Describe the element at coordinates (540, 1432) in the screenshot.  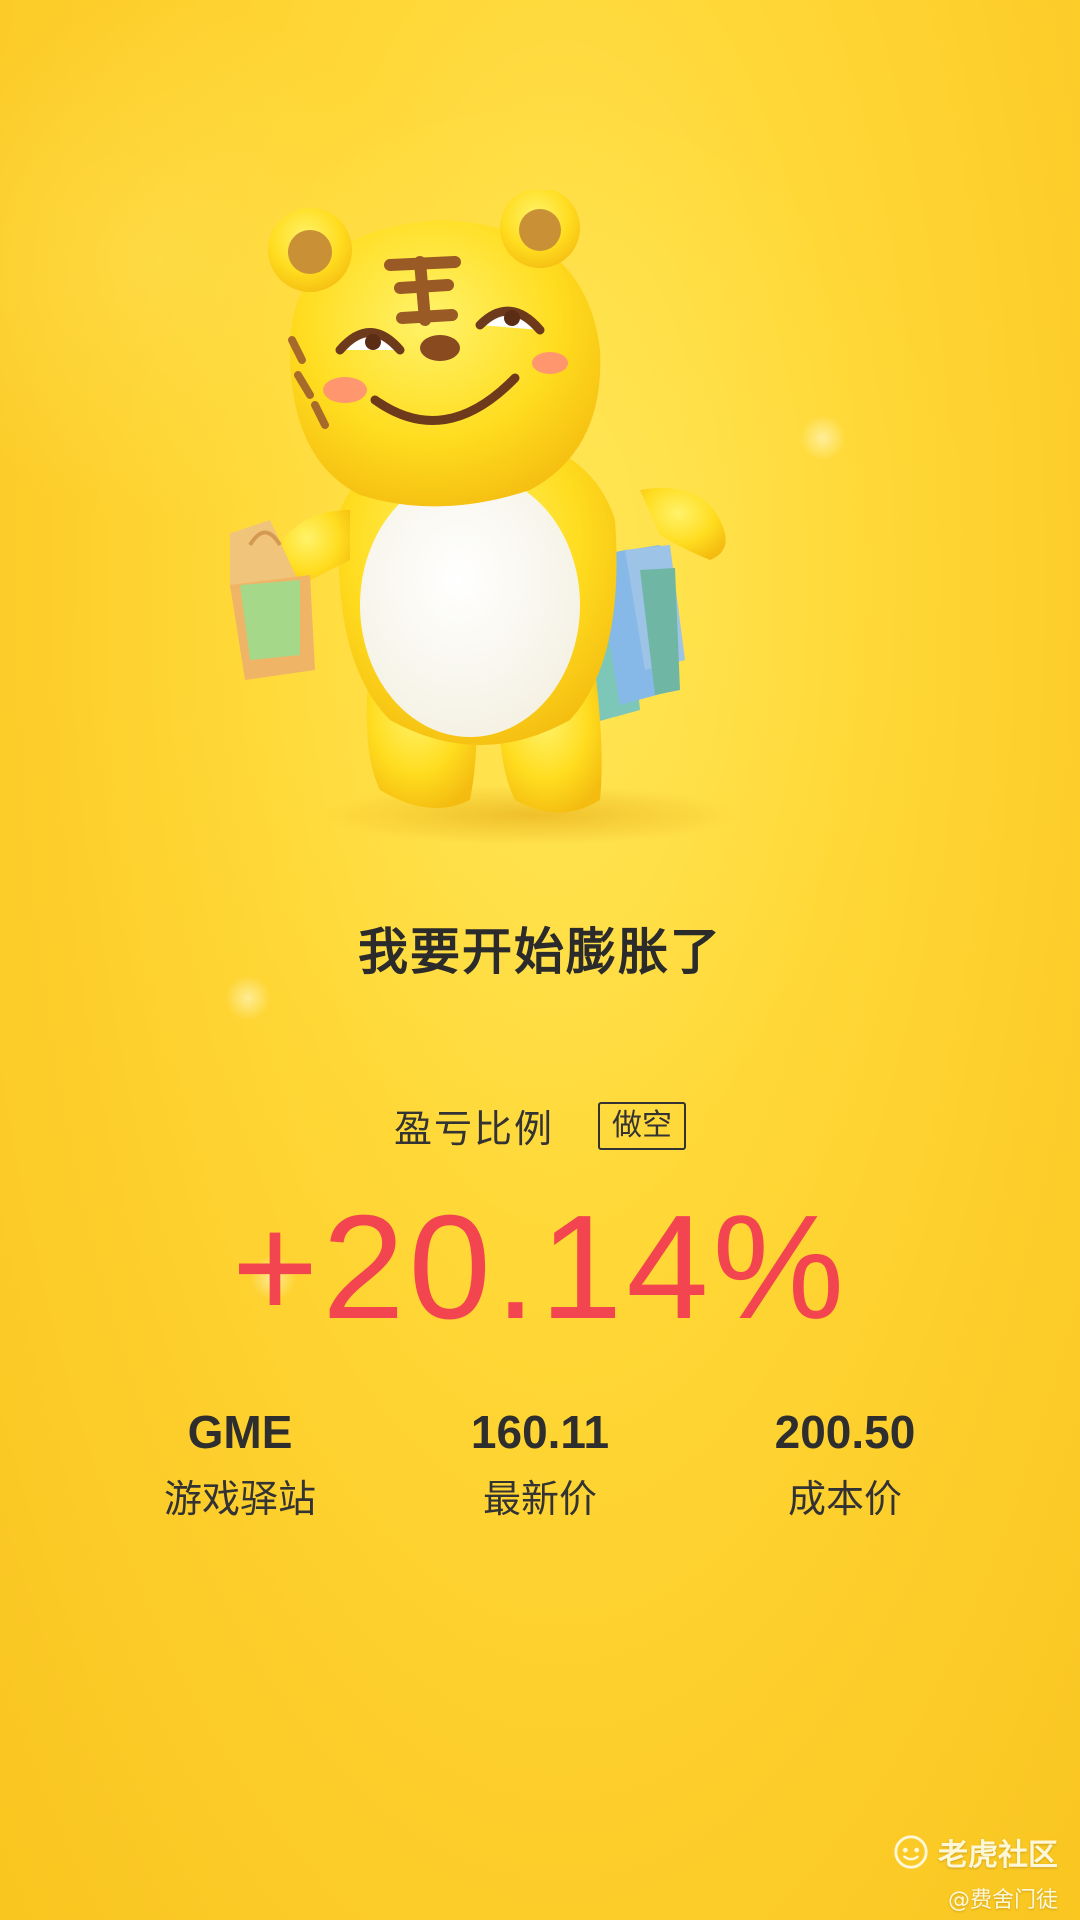
I see `latest-price-value: 160.11` at that location.